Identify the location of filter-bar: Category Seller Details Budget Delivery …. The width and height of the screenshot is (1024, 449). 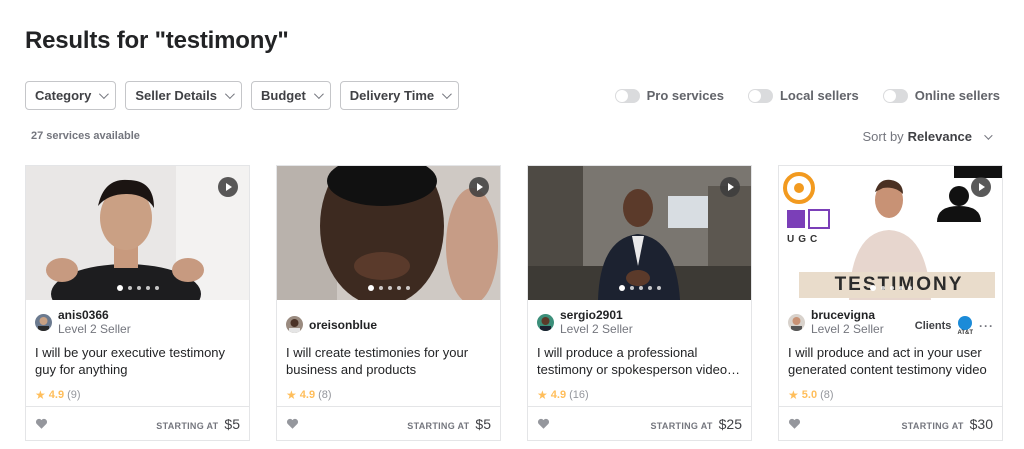
(242, 95).